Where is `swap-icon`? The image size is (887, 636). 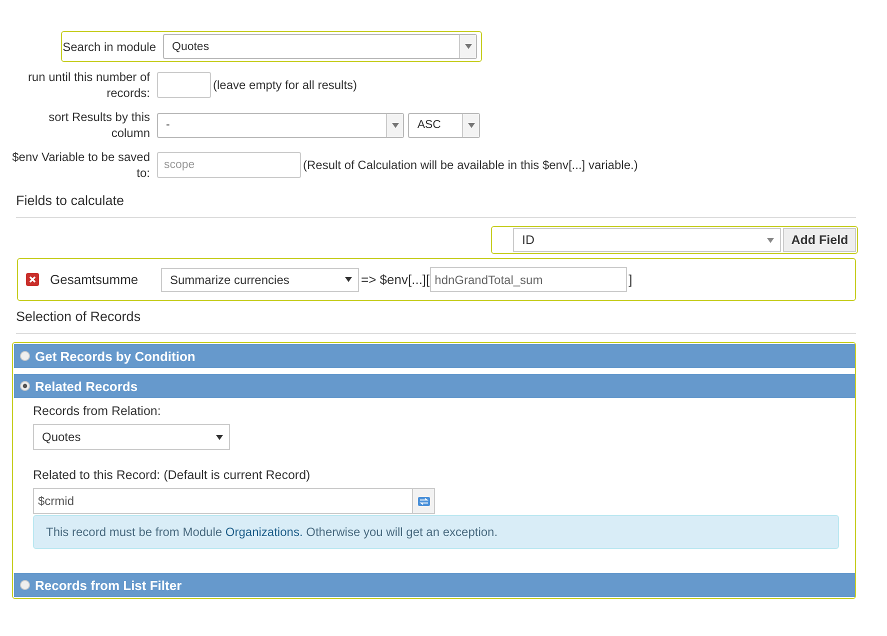 swap-icon is located at coordinates (424, 501).